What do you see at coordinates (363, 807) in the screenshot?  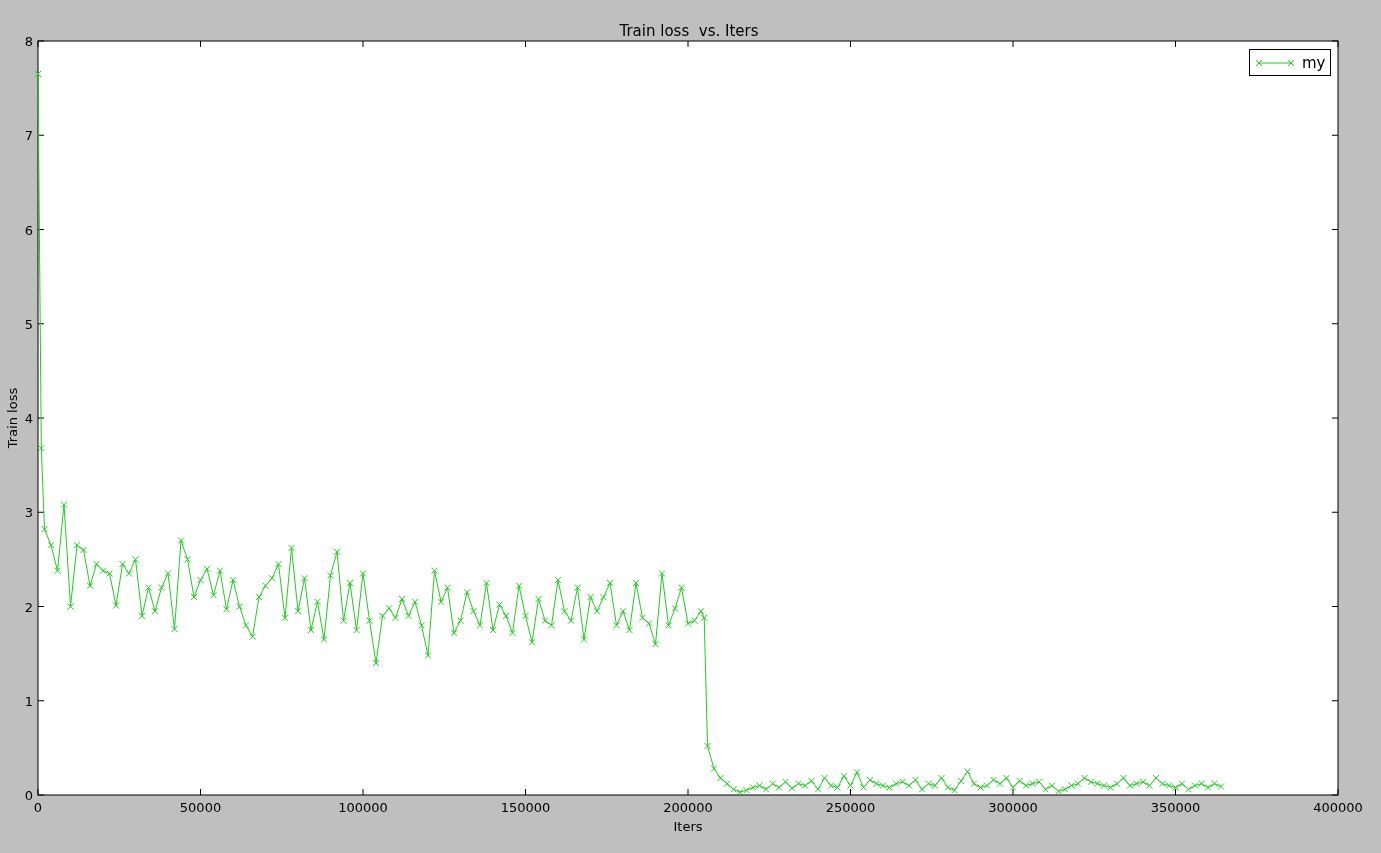 I see `x-tick-label: 100000` at bounding box center [363, 807].